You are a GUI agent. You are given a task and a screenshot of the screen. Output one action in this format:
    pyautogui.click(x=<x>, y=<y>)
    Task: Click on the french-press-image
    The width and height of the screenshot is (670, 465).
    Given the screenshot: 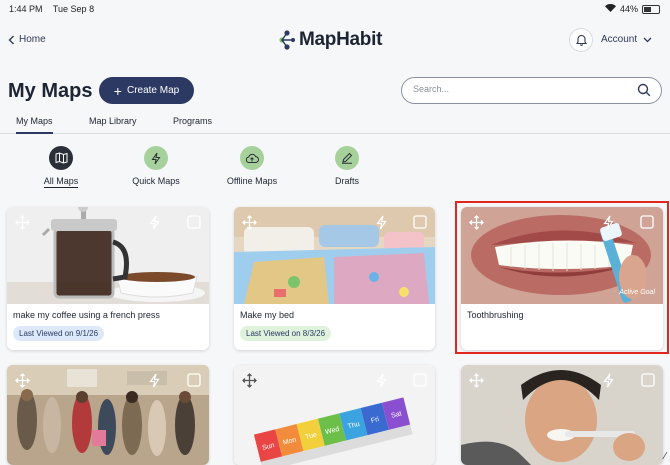 What is the action you would take?
    pyautogui.click(x=108, y=255)
    